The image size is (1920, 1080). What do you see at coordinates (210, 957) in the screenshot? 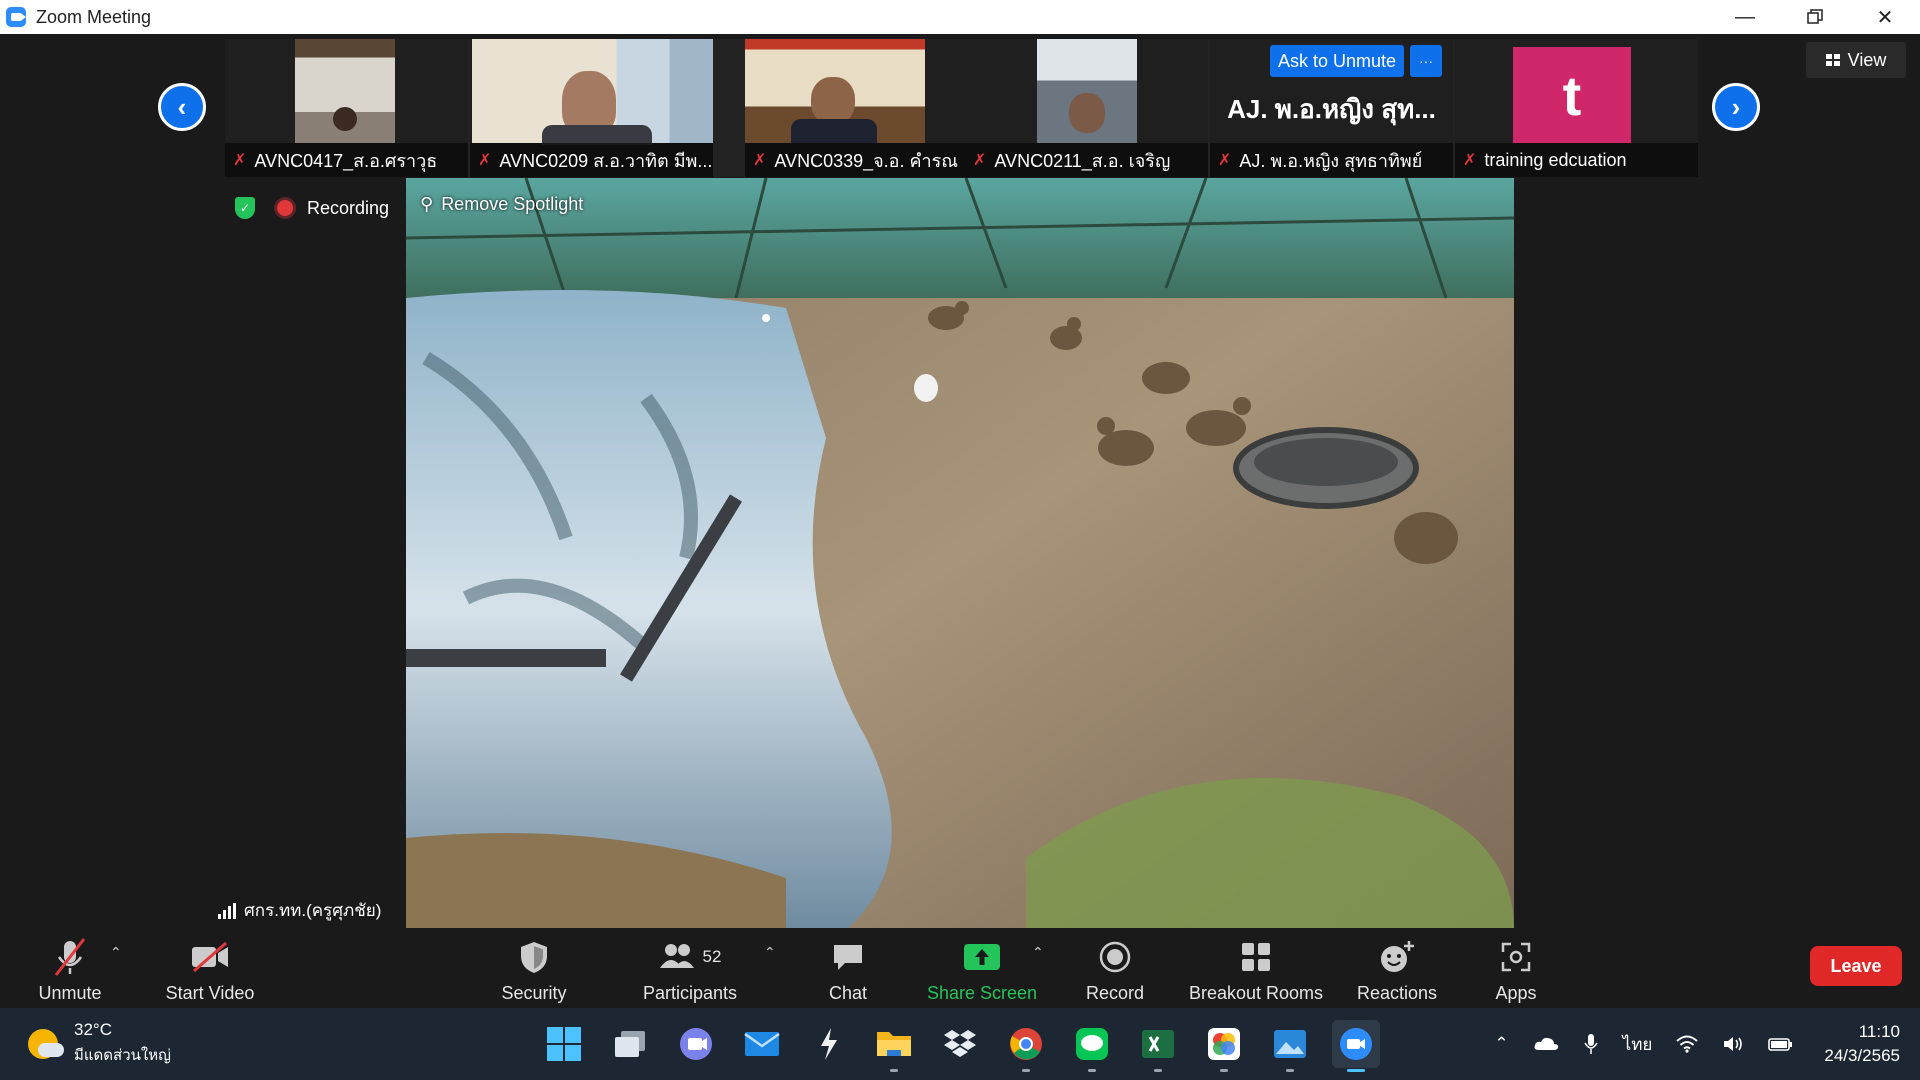
I see `video-off-icon` at bounding box center [210, 957].